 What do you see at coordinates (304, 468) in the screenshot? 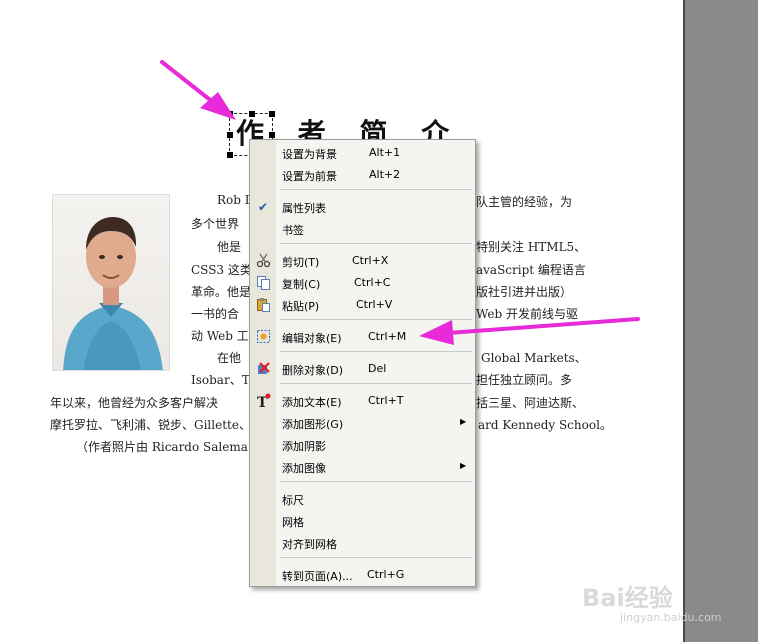
I see `menu-item-label: 添加图像` at bounding box center [304, 468].